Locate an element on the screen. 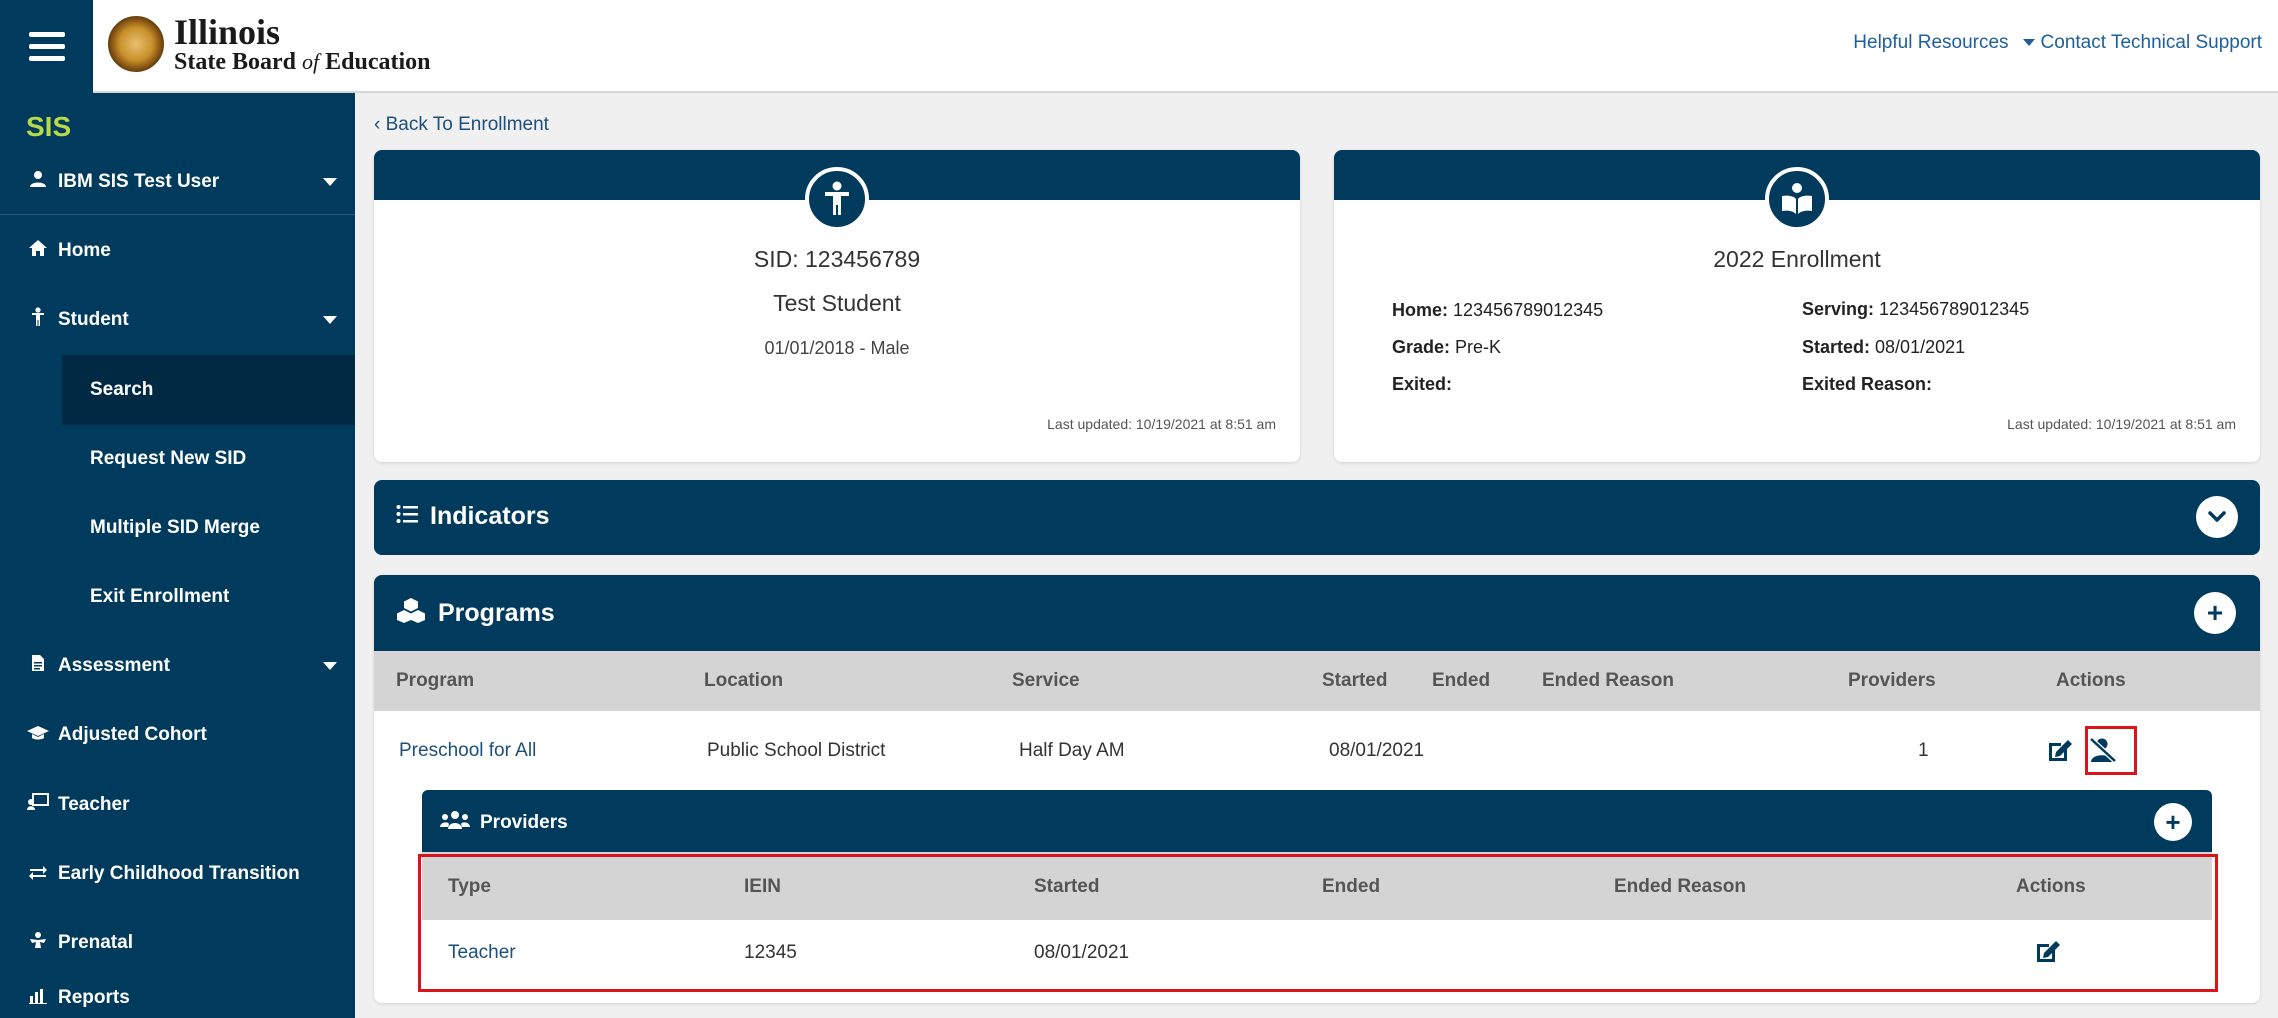 The width and height of the screenshot is (2278, 1018). expand-indicators-button is located at coordinates (2217, 517).